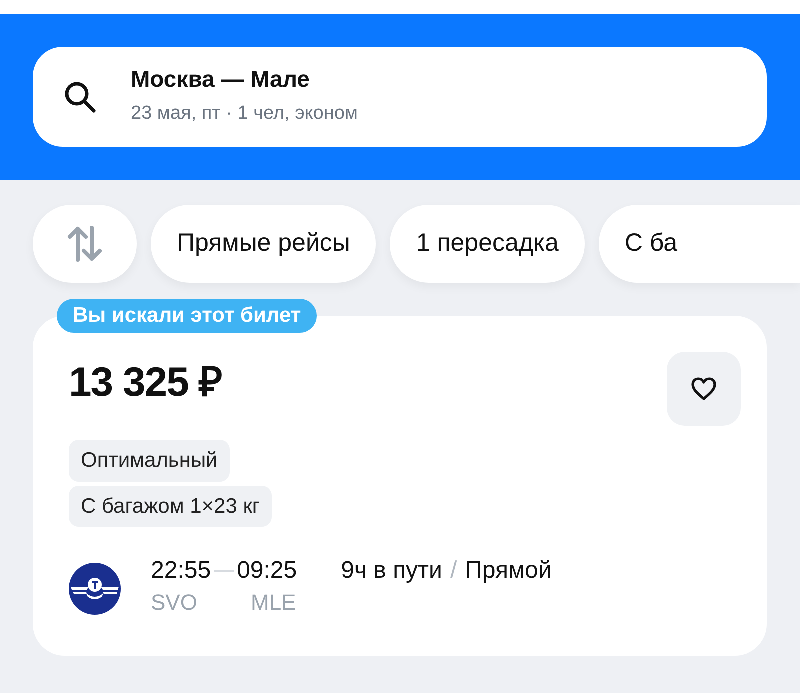  What do you see at coordinates (149, 461) in the screenshot?
I see `ticket-tag: Оптимальный` at bounding box center [149, 461].